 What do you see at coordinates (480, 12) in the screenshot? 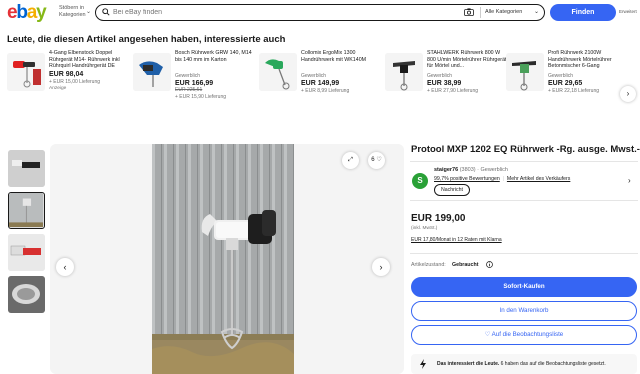
I see `search-divider` at bounding box center [480, 12].